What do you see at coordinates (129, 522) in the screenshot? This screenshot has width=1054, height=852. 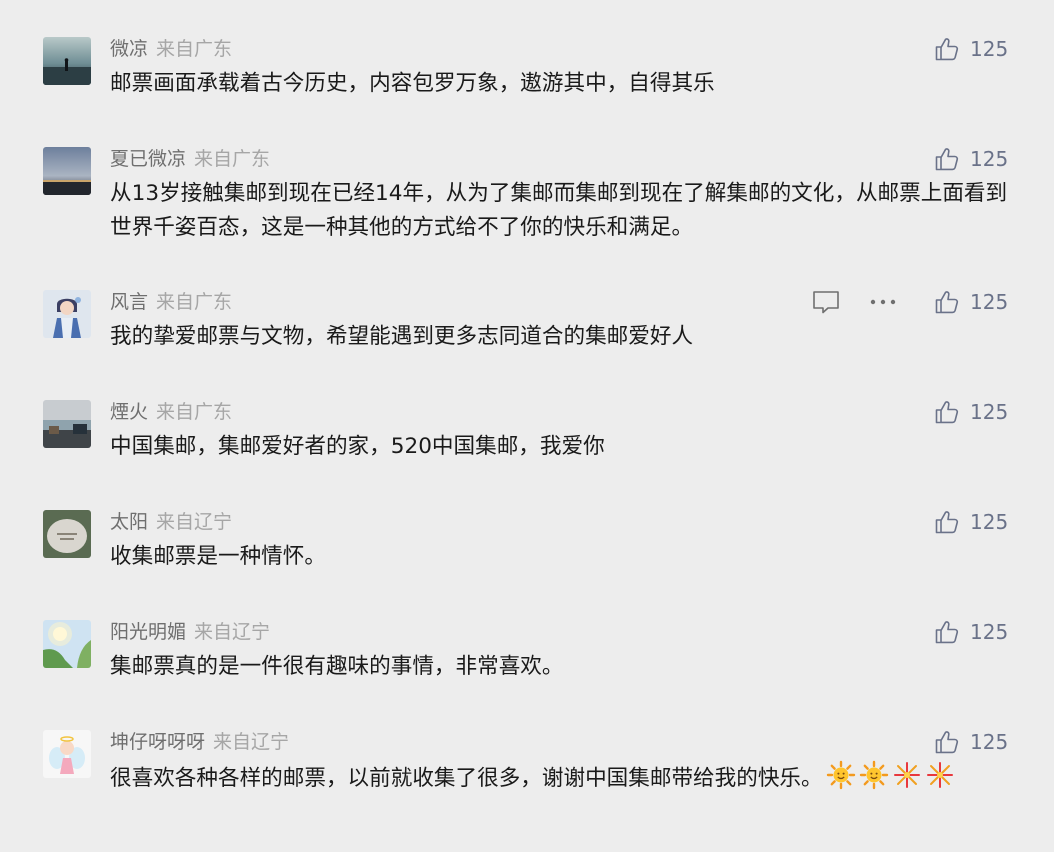 I see `nickname: 太阳` at bounding box center [129, 522].